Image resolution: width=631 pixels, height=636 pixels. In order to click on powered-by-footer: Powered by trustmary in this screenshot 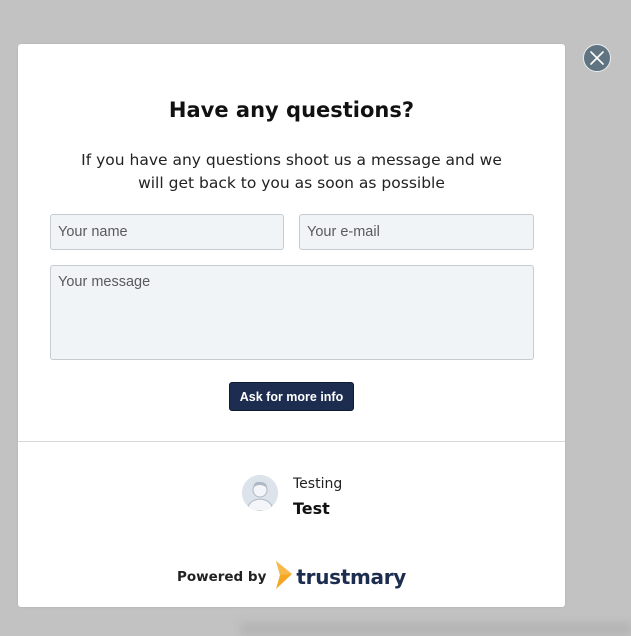, I will do `click(291, 577)`.